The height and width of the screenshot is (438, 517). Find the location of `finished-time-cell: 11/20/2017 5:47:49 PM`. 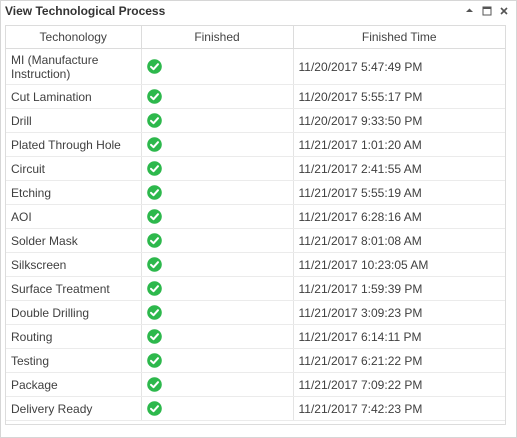

finished-time-cell: 11/20/2017 5:47:49 PM is located at coordinates (399, 66).